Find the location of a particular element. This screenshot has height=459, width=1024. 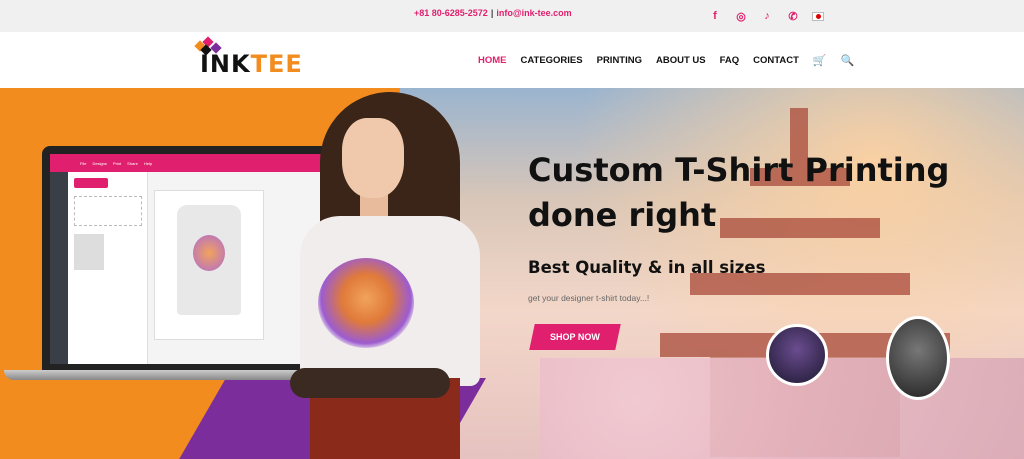

designer-sidebar is located at coordinates (59, 268).